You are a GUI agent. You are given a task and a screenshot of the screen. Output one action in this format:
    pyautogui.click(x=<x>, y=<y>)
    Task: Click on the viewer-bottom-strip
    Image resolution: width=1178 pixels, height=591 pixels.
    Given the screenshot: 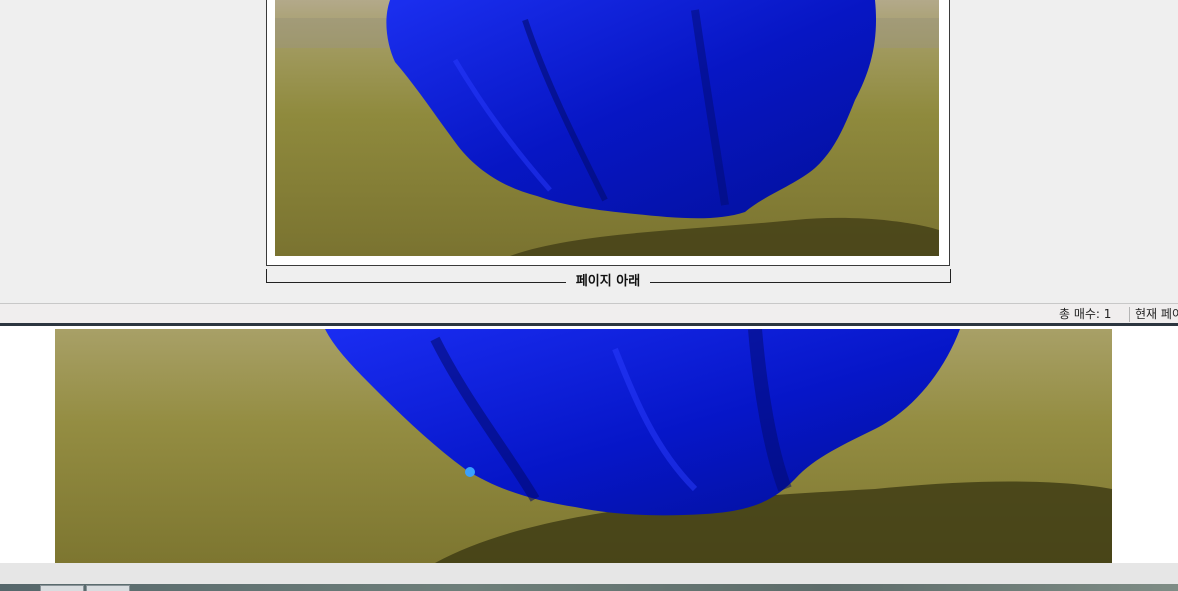 What is the action you would take?
    pyautogui.click(x=589, y=573)
    